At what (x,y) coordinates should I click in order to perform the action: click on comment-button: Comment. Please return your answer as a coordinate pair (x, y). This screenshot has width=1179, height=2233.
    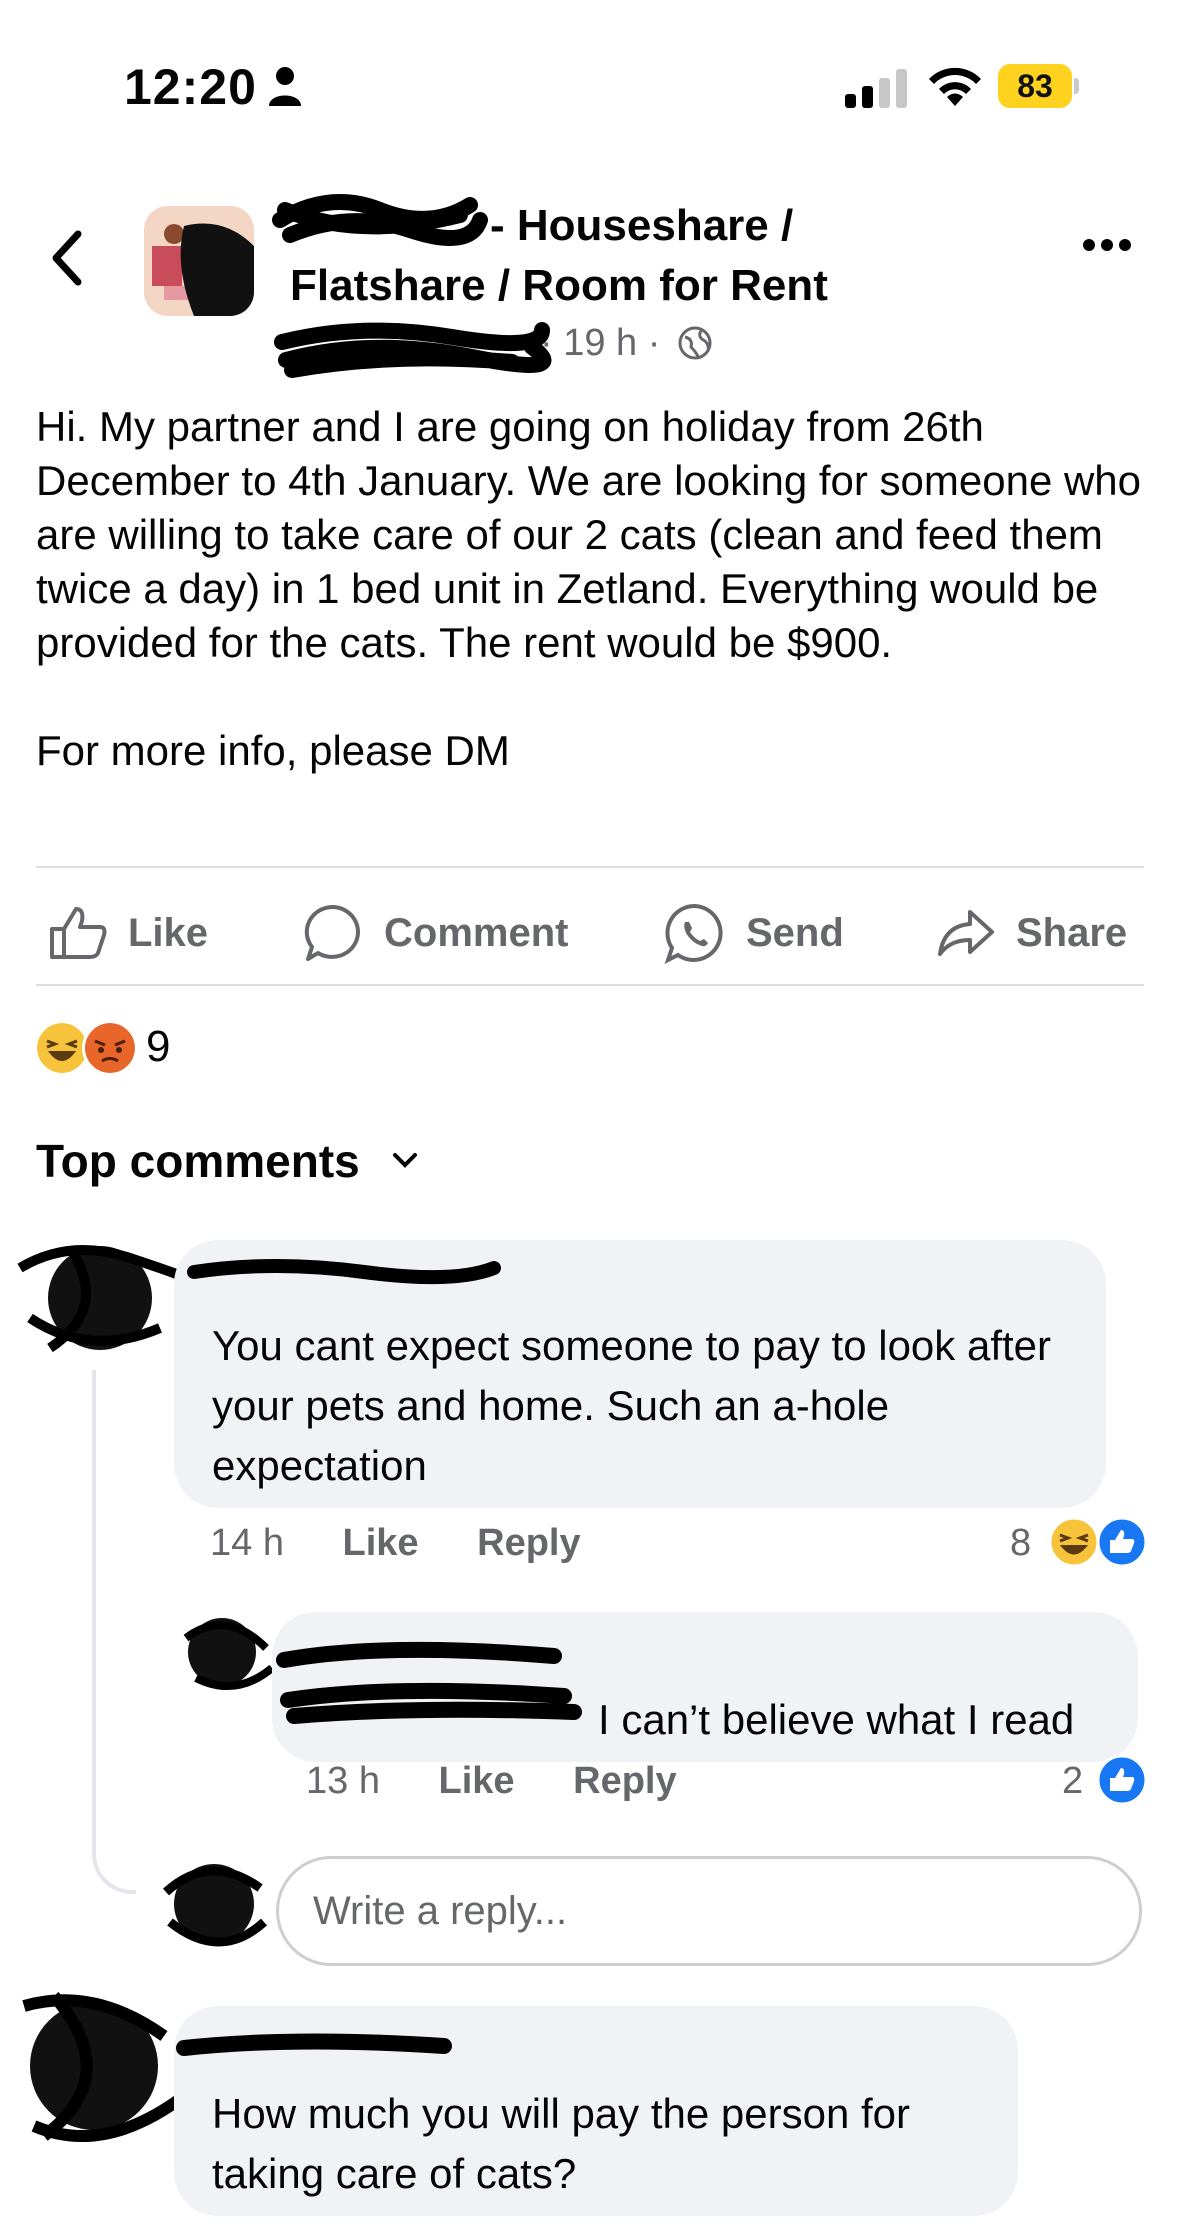
    Looking at the image, I should click on (436, 933).